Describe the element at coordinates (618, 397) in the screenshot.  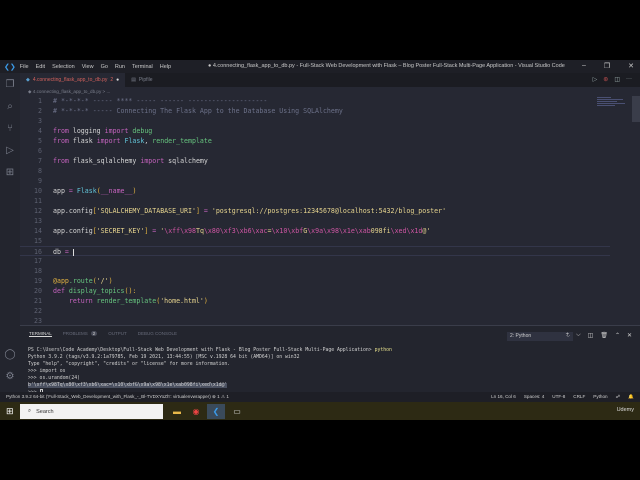
I see `status-item: ☍` at that location.